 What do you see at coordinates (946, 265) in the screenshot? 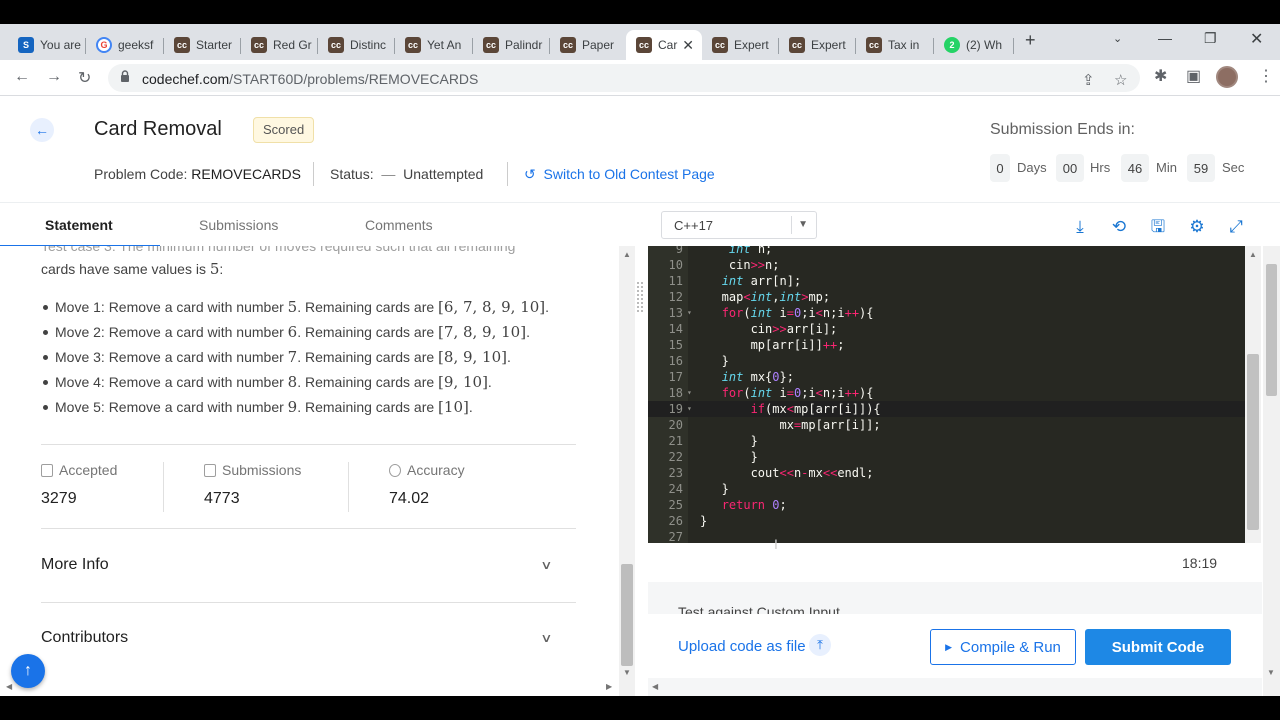
I see `code-line: 10 cin>>n;` at bounding box center [946, 265].